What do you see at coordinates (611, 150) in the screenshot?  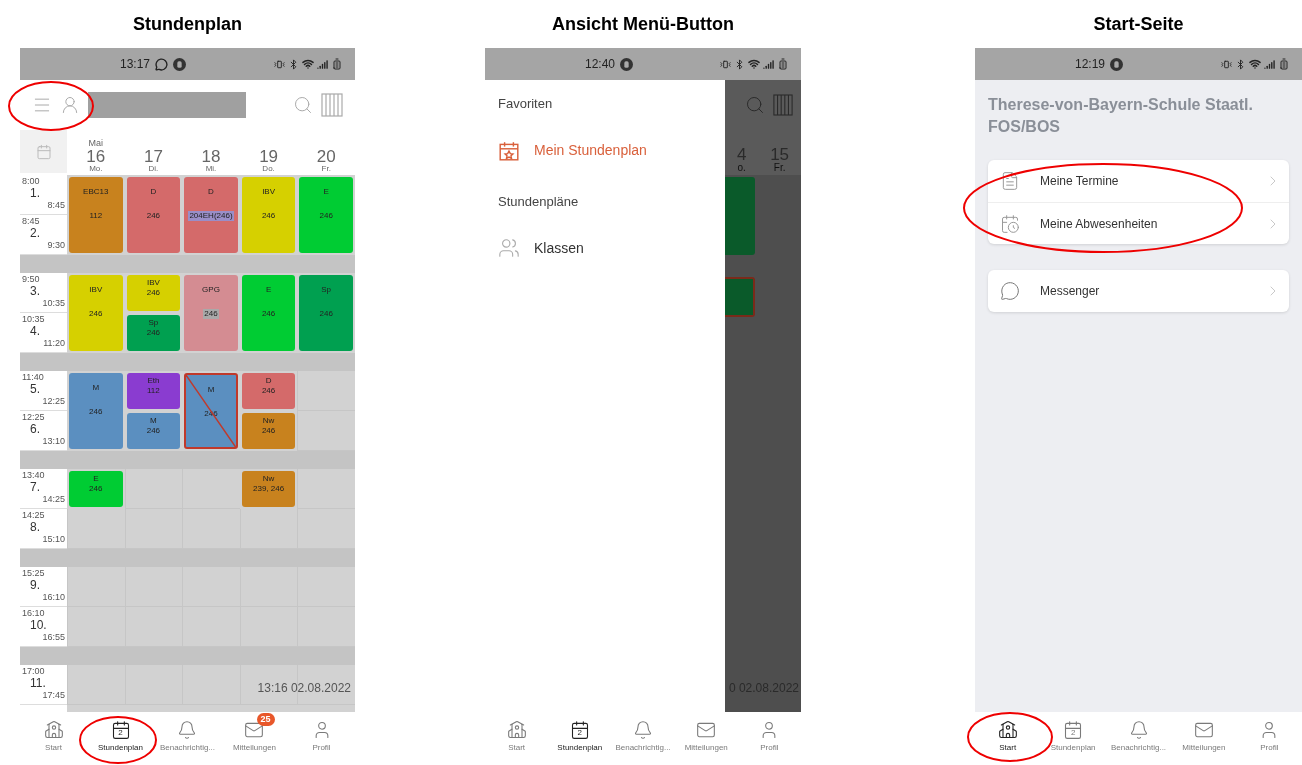 I see `drawer-item: Mein Stundenplan` at bounding box center [611, 150].